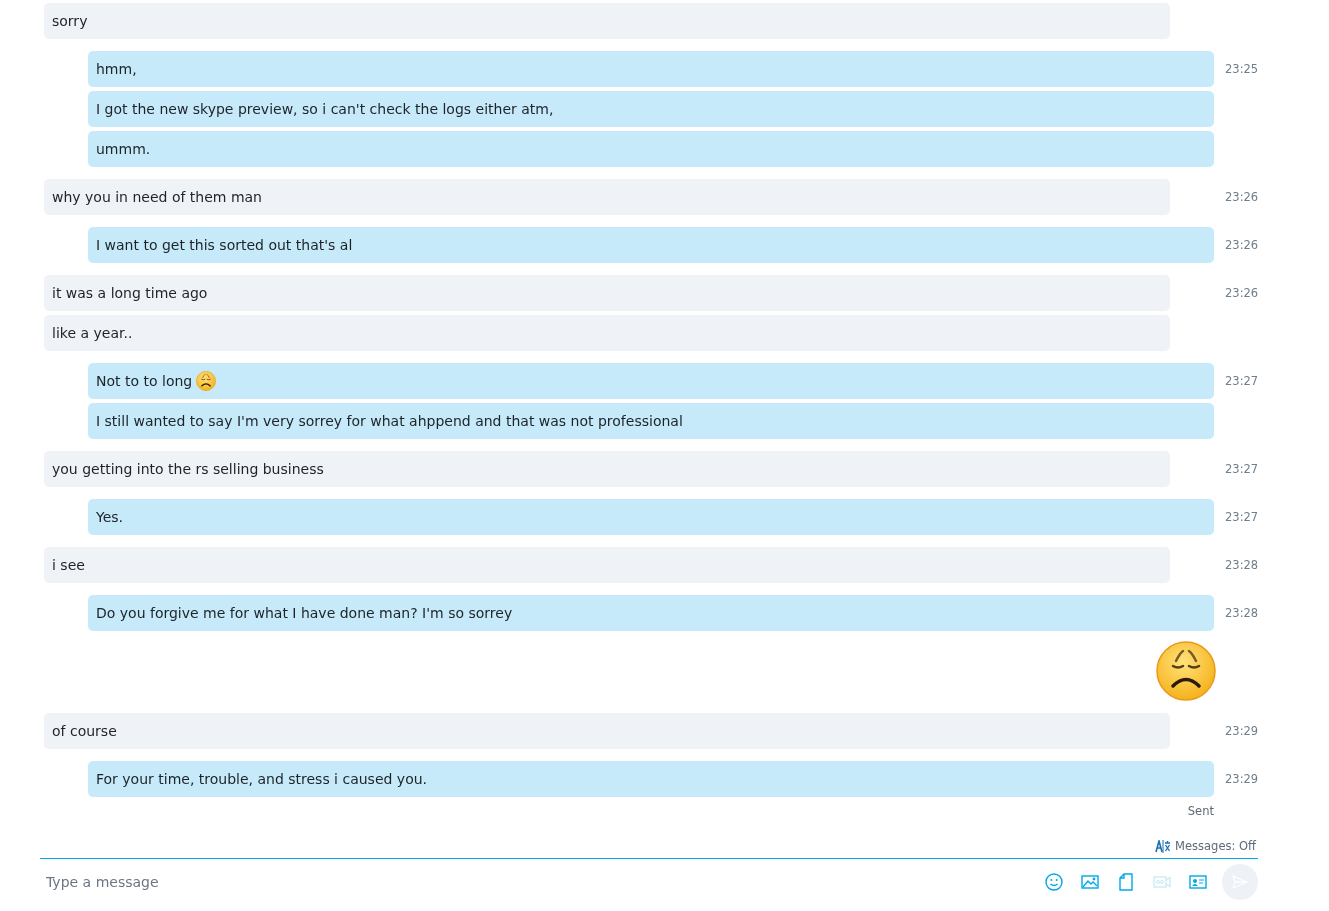 The height and width of the screenshot is (911, 1329). Describe the element at coordinates (92, 333) in the screenshot. I see `message-text: like a year..` at that location.